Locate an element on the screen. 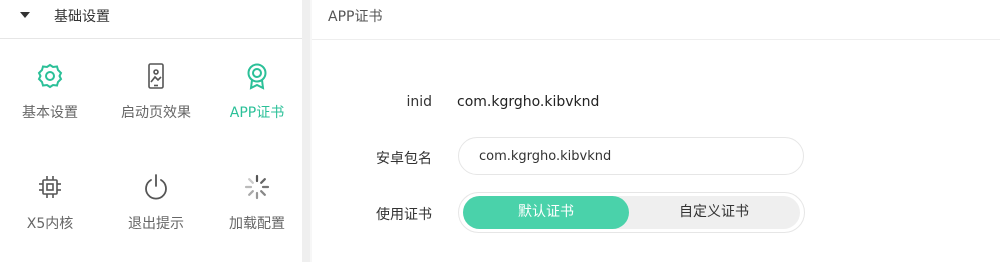 The height and width of the screenshot is (262, 1000). sidebar-item-basic-settings: 基本设置 is located at coordinates (50, 102).